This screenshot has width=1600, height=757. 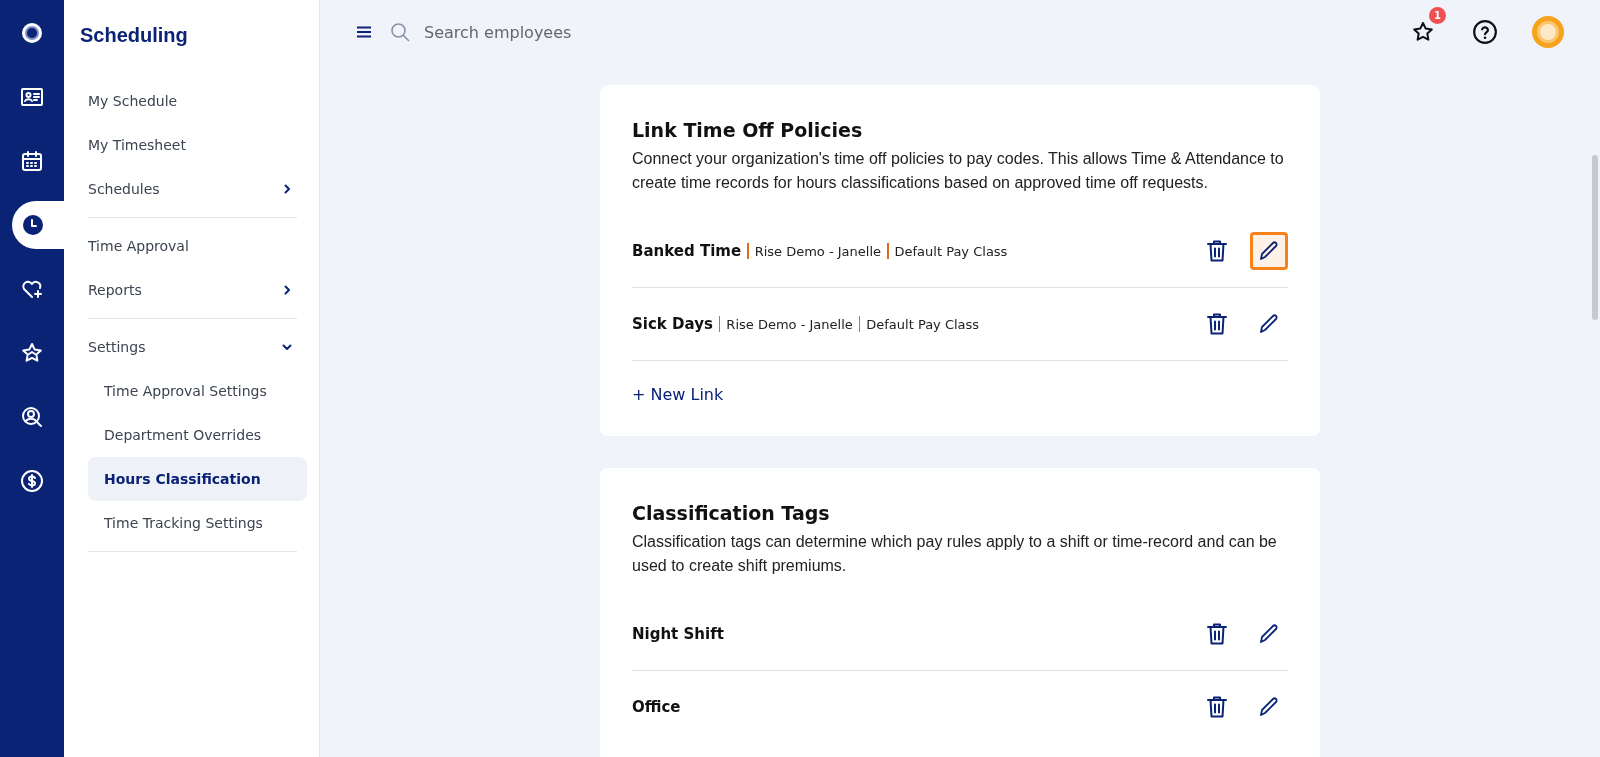 What do you see at coordinates (672, 324) in the screenshot?
I see `row-name: Sick Days` at bounding box center [672, 324].